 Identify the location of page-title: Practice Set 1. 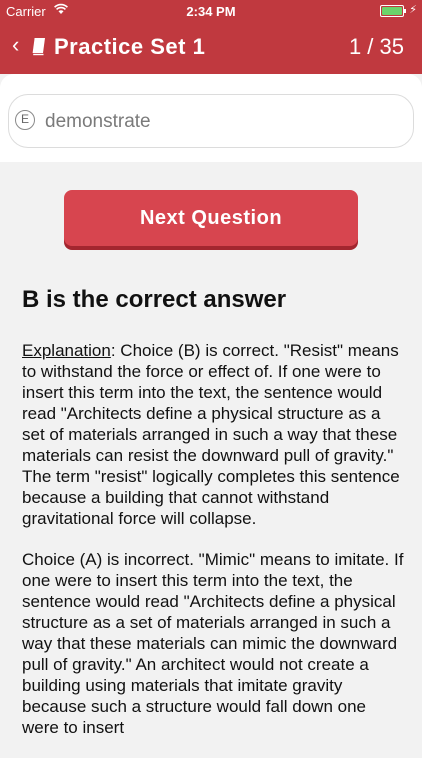
(130, 46).